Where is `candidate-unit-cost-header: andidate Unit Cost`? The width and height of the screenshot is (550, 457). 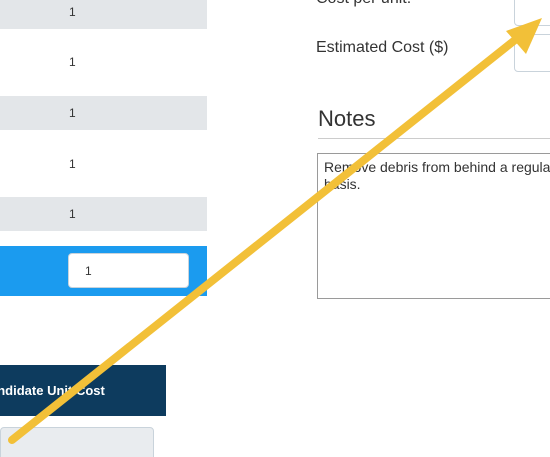
candidate-unit-cost-header: andidate Unit Cost is located at coordinates (83, 390).